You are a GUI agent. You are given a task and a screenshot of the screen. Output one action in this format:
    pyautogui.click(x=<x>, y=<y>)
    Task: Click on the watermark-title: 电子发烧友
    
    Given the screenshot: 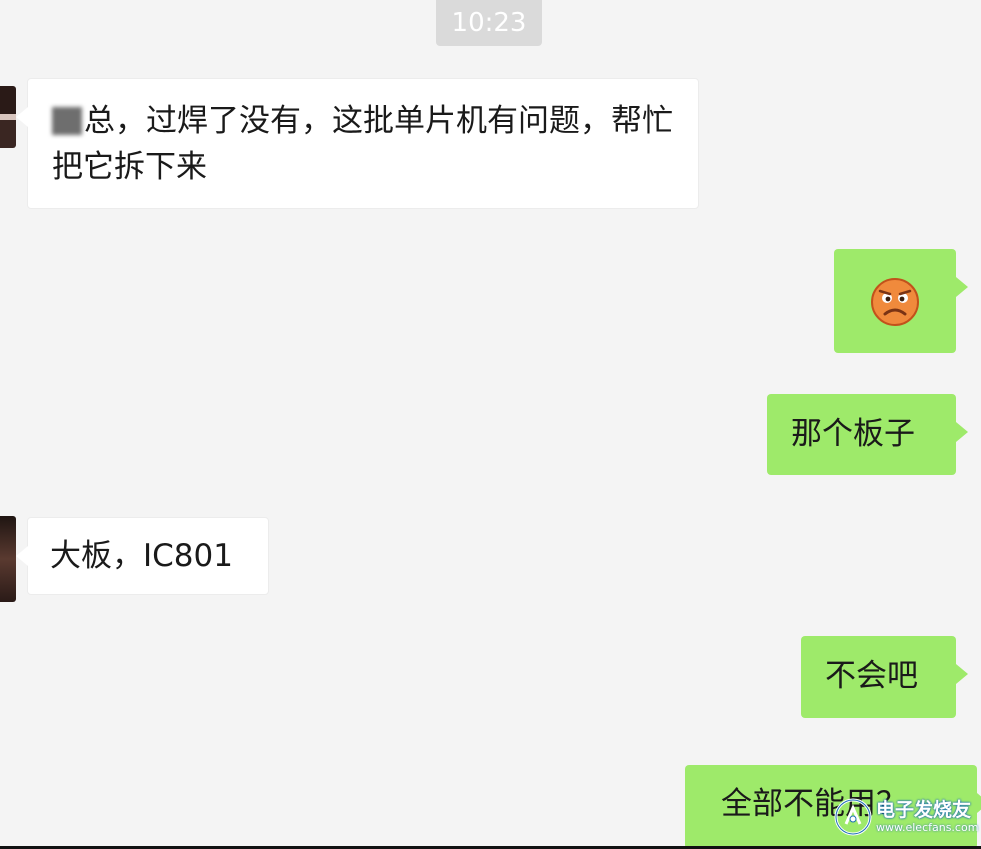 What is the action you would take?
    pyautogui.click(x=924, y=810)
    